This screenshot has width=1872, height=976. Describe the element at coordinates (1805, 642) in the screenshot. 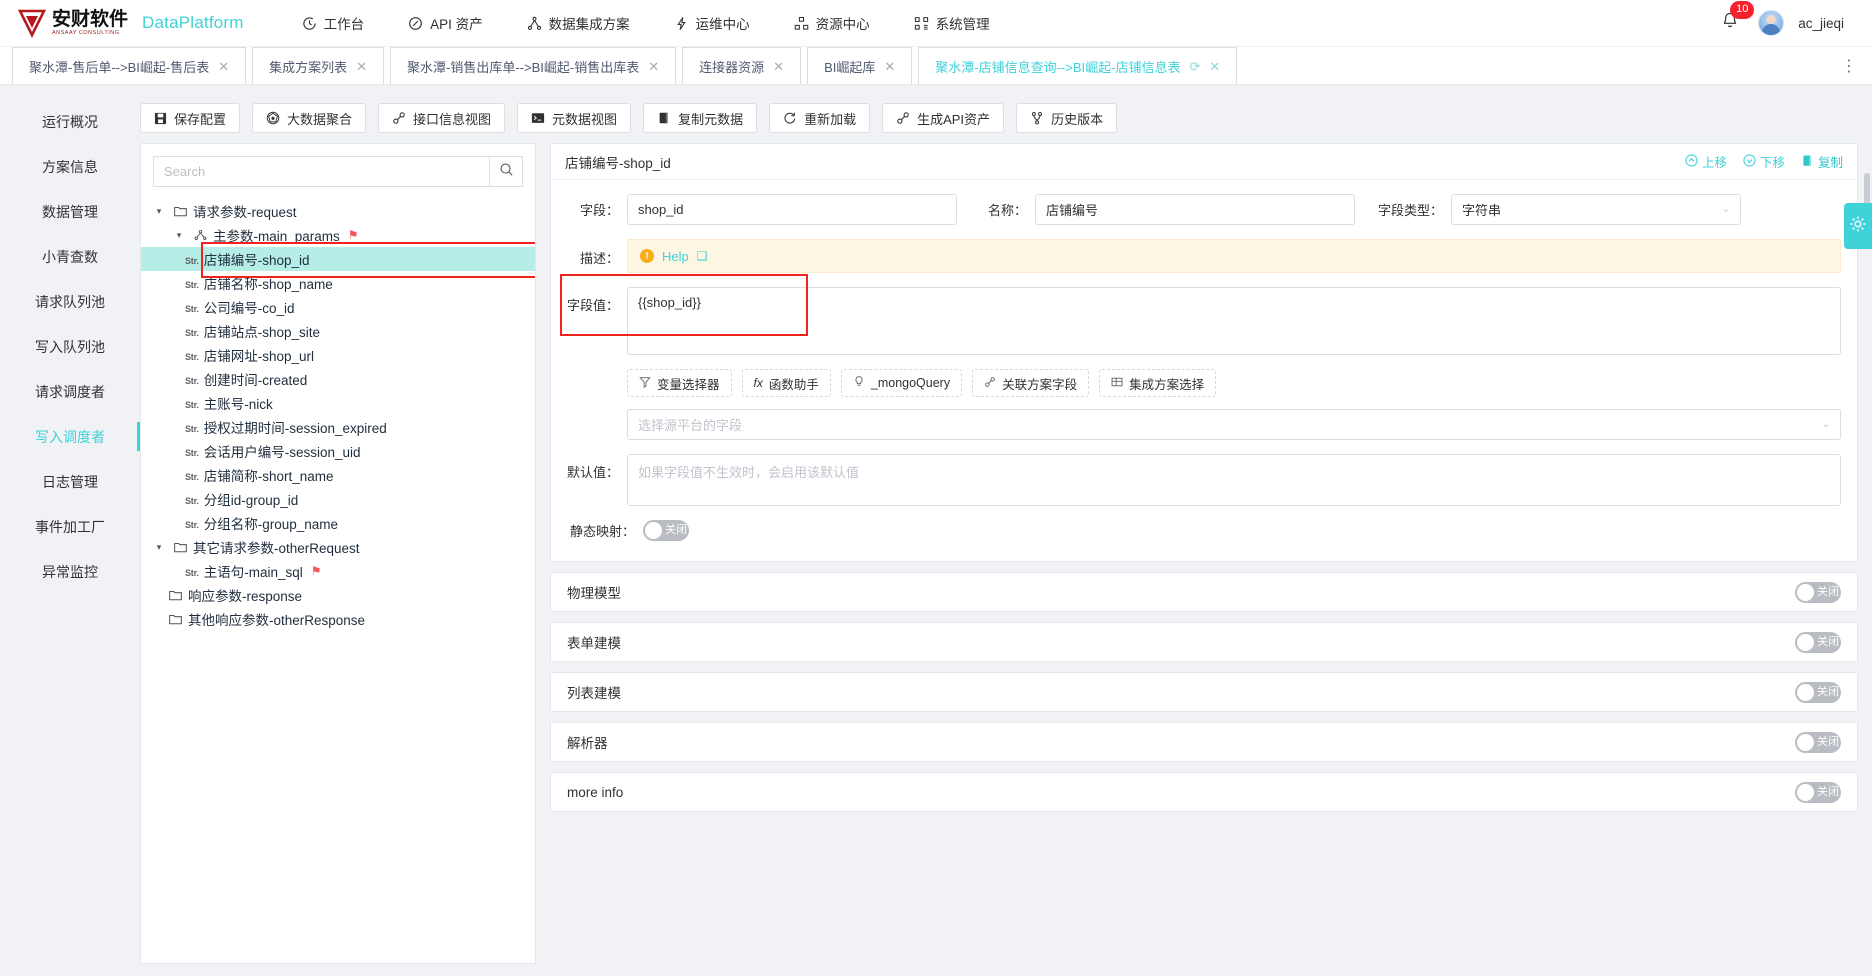

I see `toggle-knob` at that location.